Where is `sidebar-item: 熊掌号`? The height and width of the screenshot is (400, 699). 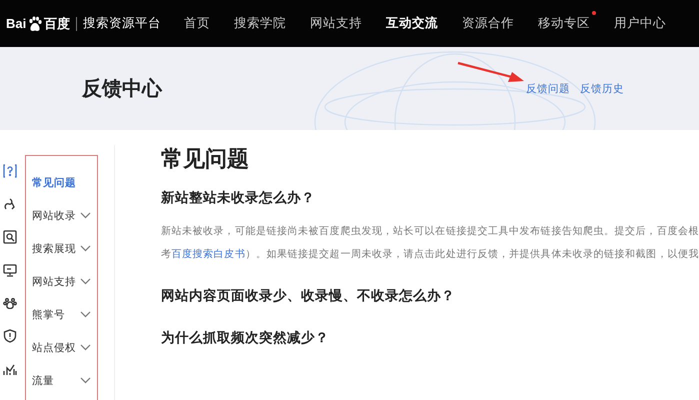 sidebar-item: 熊掌号 is located at coordinates (62, 314).